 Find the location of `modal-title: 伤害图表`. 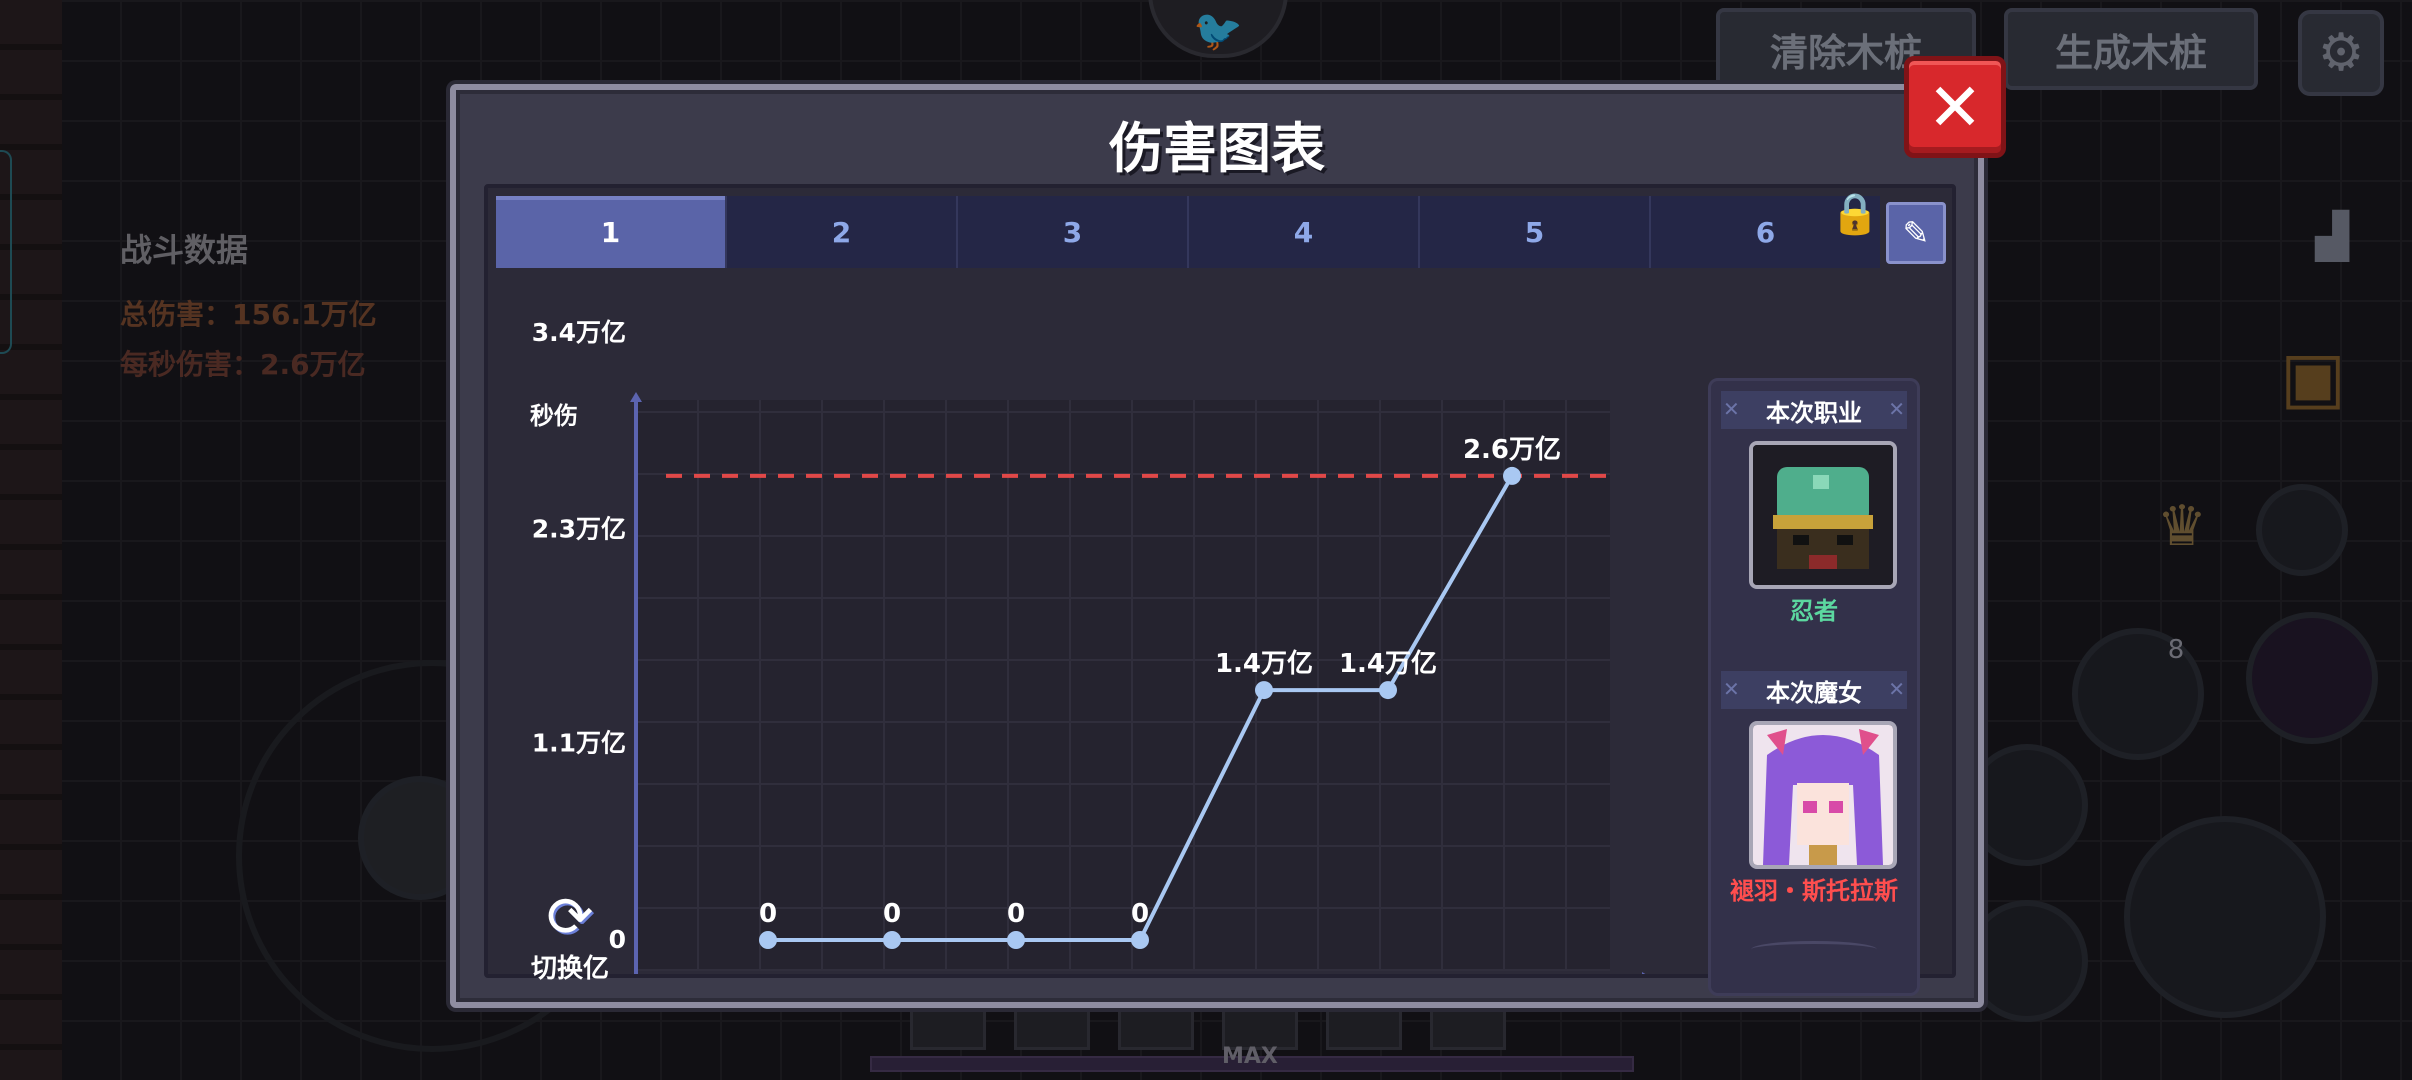

modal-title: 伤害图表 is located at coordinates (1217, 148).